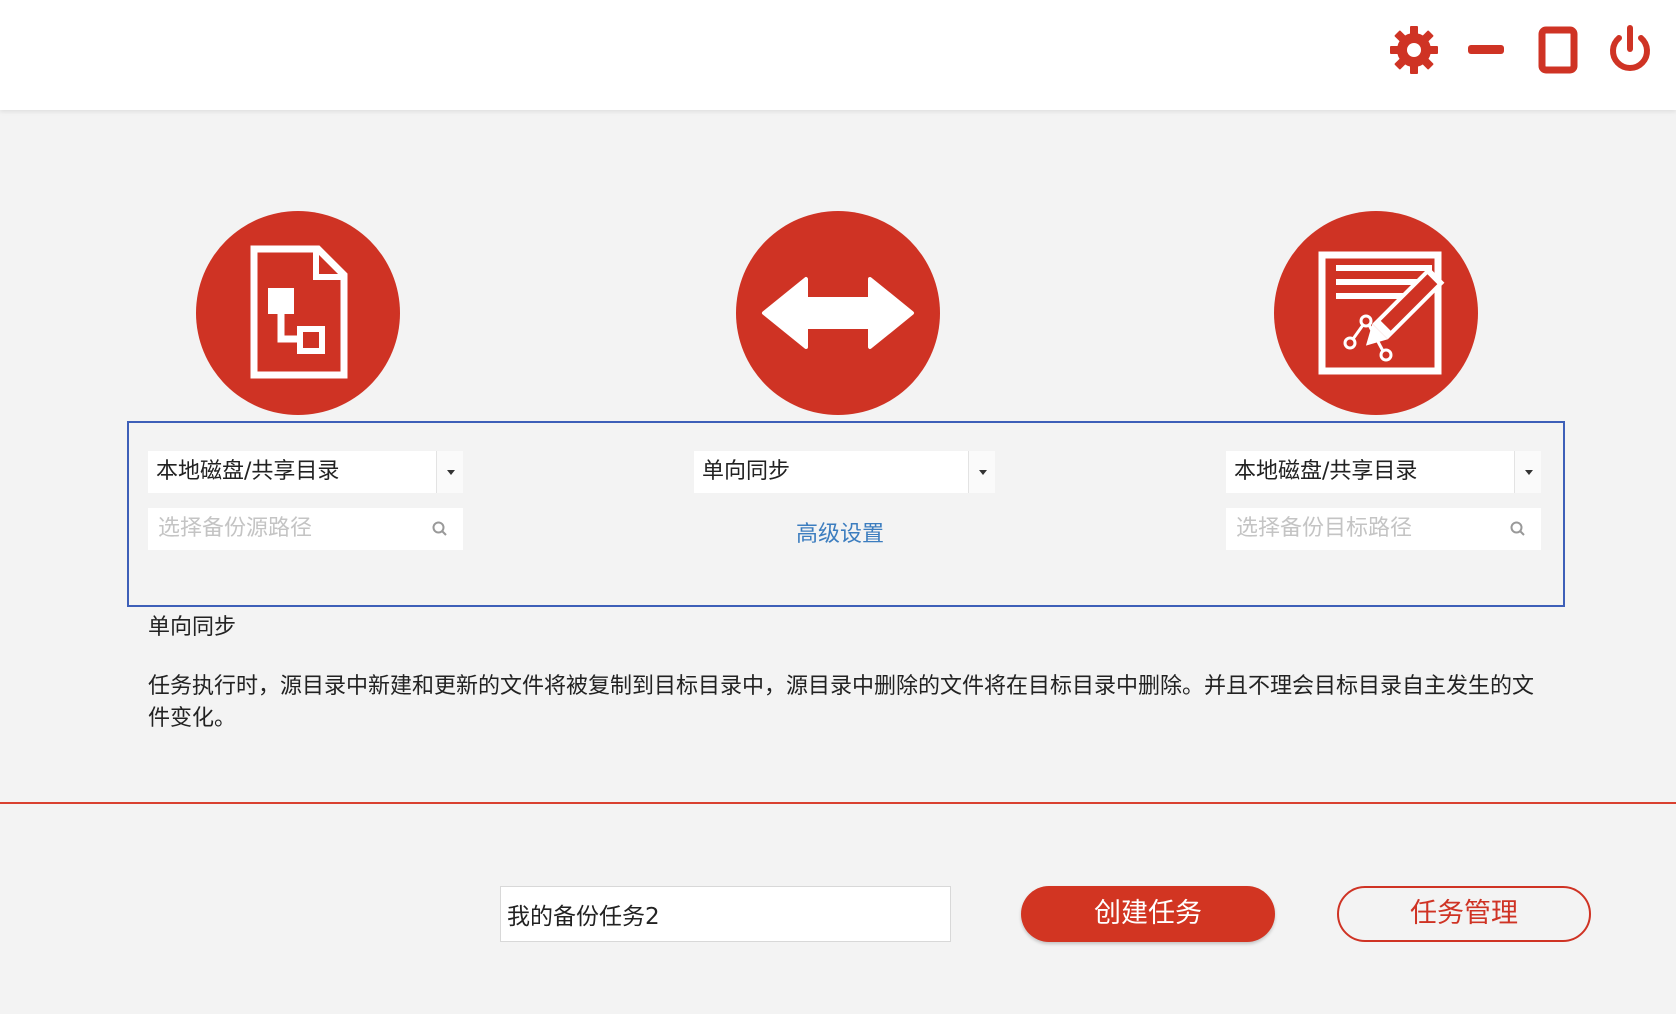 Image resolution: width=1676 pixels, height=1014 pixels. I want to click on task-management-button: 任务管理, so click(1464, 914).